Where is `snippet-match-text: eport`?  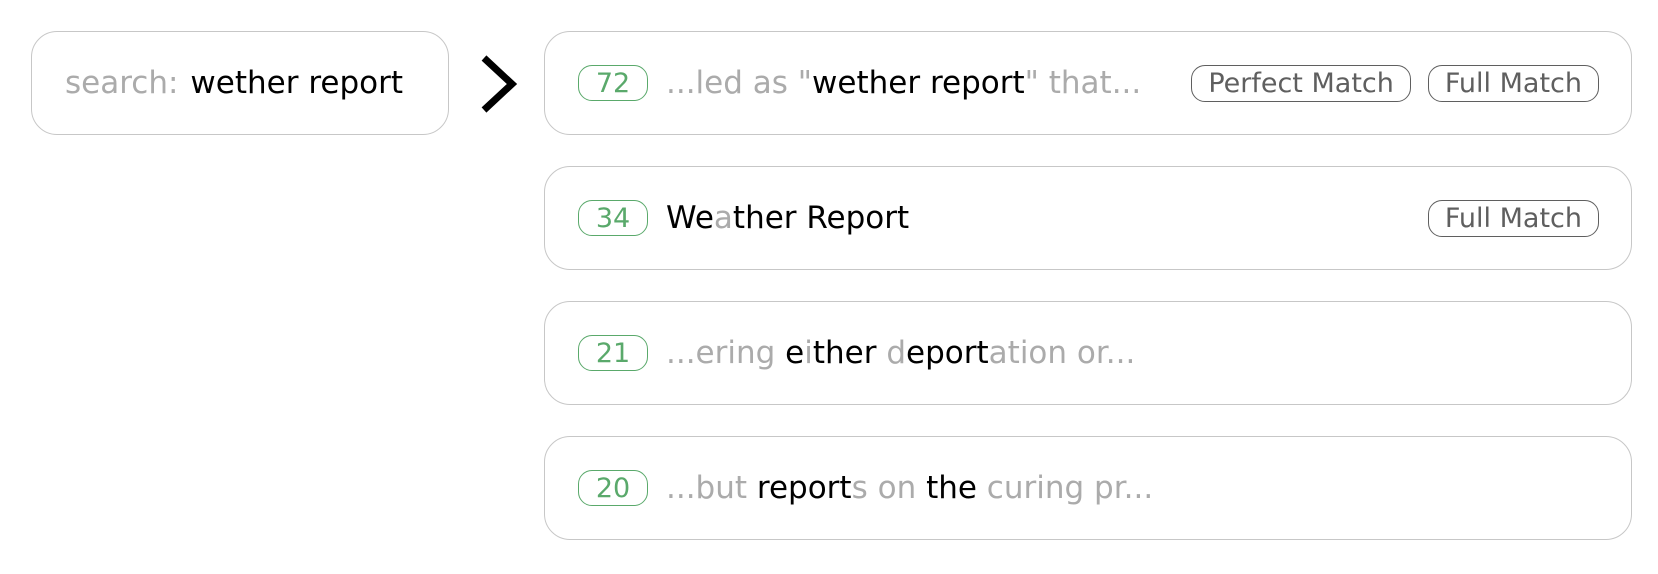 snippet-match-text: eport is located at coordinates (947, 353).